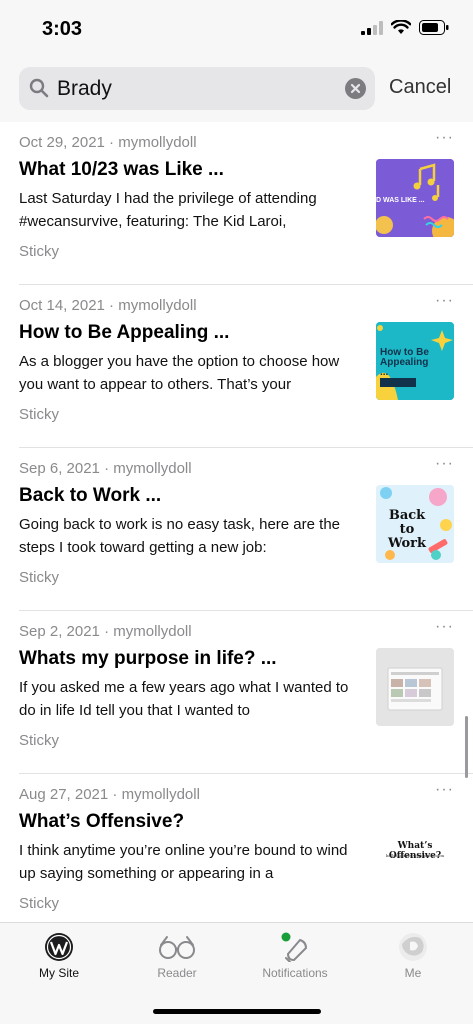  I want to click on tab-reader: Reader, so click(177, 958).